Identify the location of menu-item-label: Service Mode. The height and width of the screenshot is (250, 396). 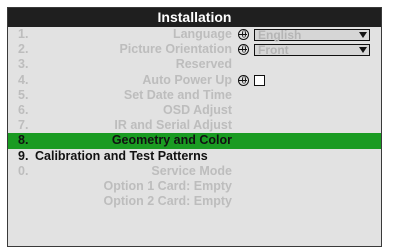
(191, 170).